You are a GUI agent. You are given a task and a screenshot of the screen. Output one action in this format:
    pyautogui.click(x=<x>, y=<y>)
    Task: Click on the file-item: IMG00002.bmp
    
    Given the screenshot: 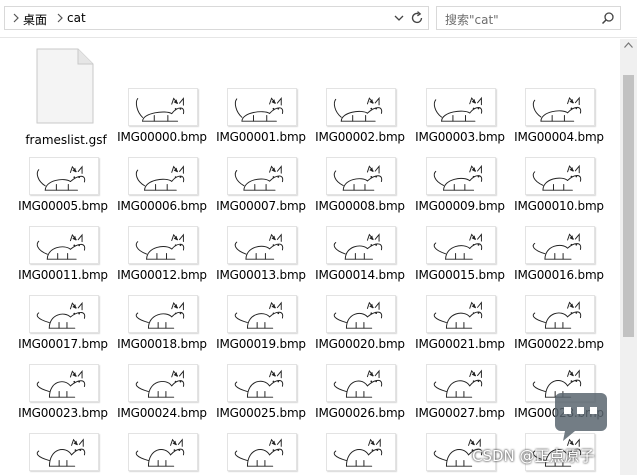 What is the action you would take?
    pyautogui.click(x=360, y=118)
    